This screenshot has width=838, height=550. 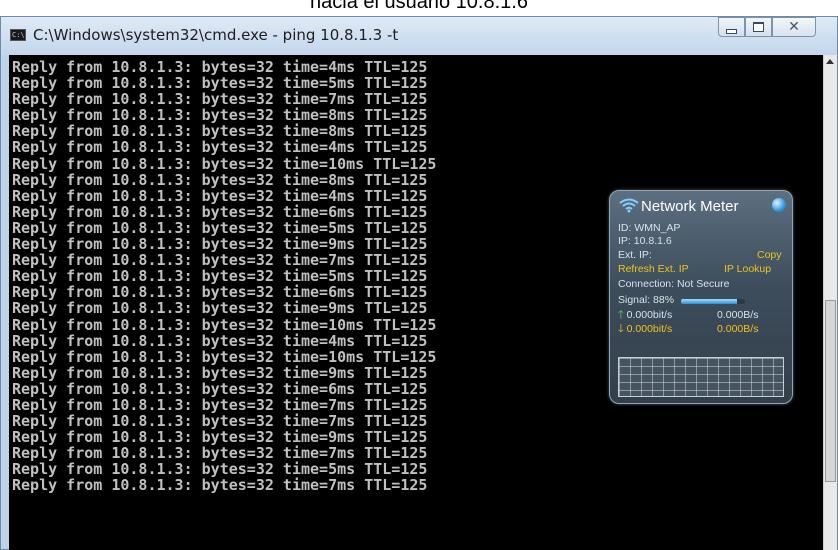 I want to click on gadget-header: Network Meter, so click(x=701, y=205).